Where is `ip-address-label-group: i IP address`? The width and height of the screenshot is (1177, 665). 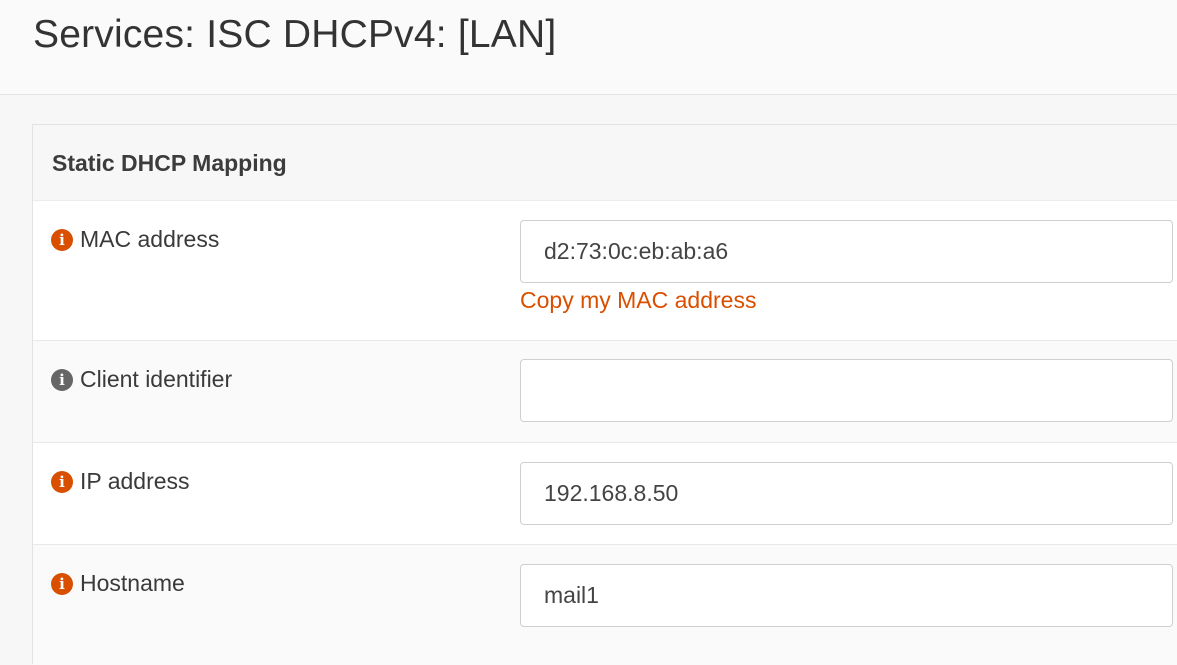
ip-address-label-group: i IP address is located at coordinates (120, 481).